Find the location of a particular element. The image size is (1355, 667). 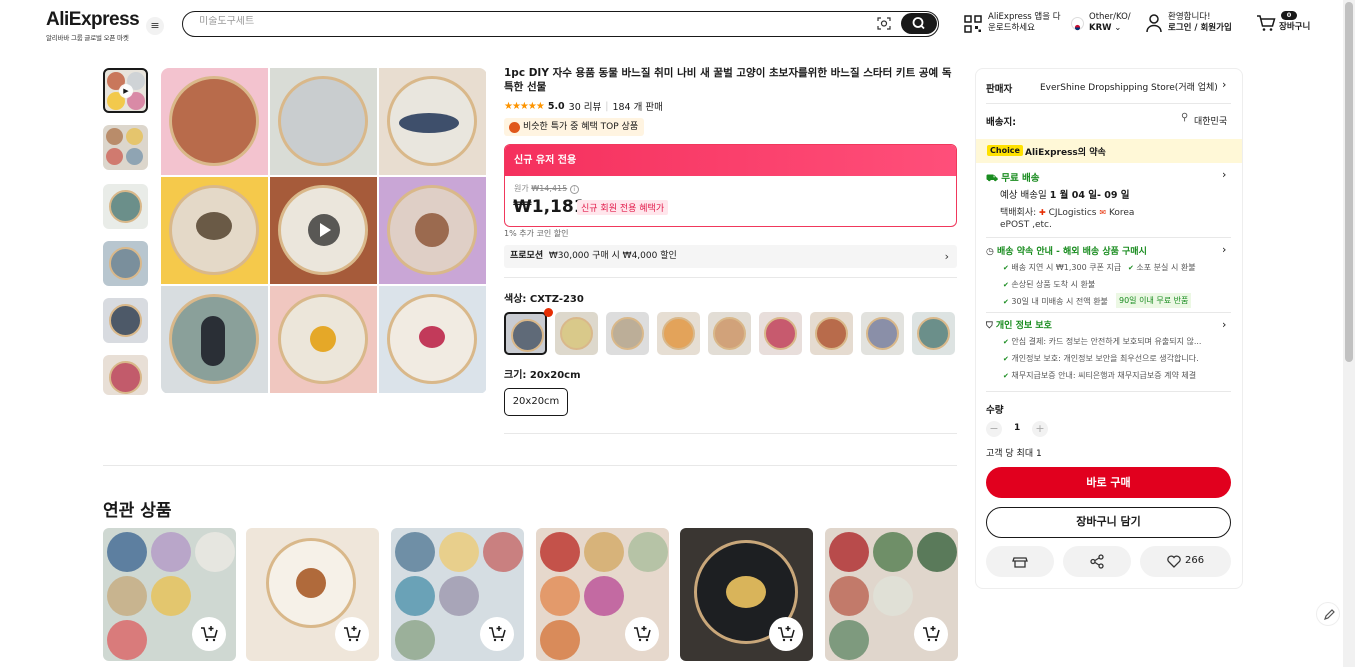

feedback-button is located at coordinates (1328, 614).